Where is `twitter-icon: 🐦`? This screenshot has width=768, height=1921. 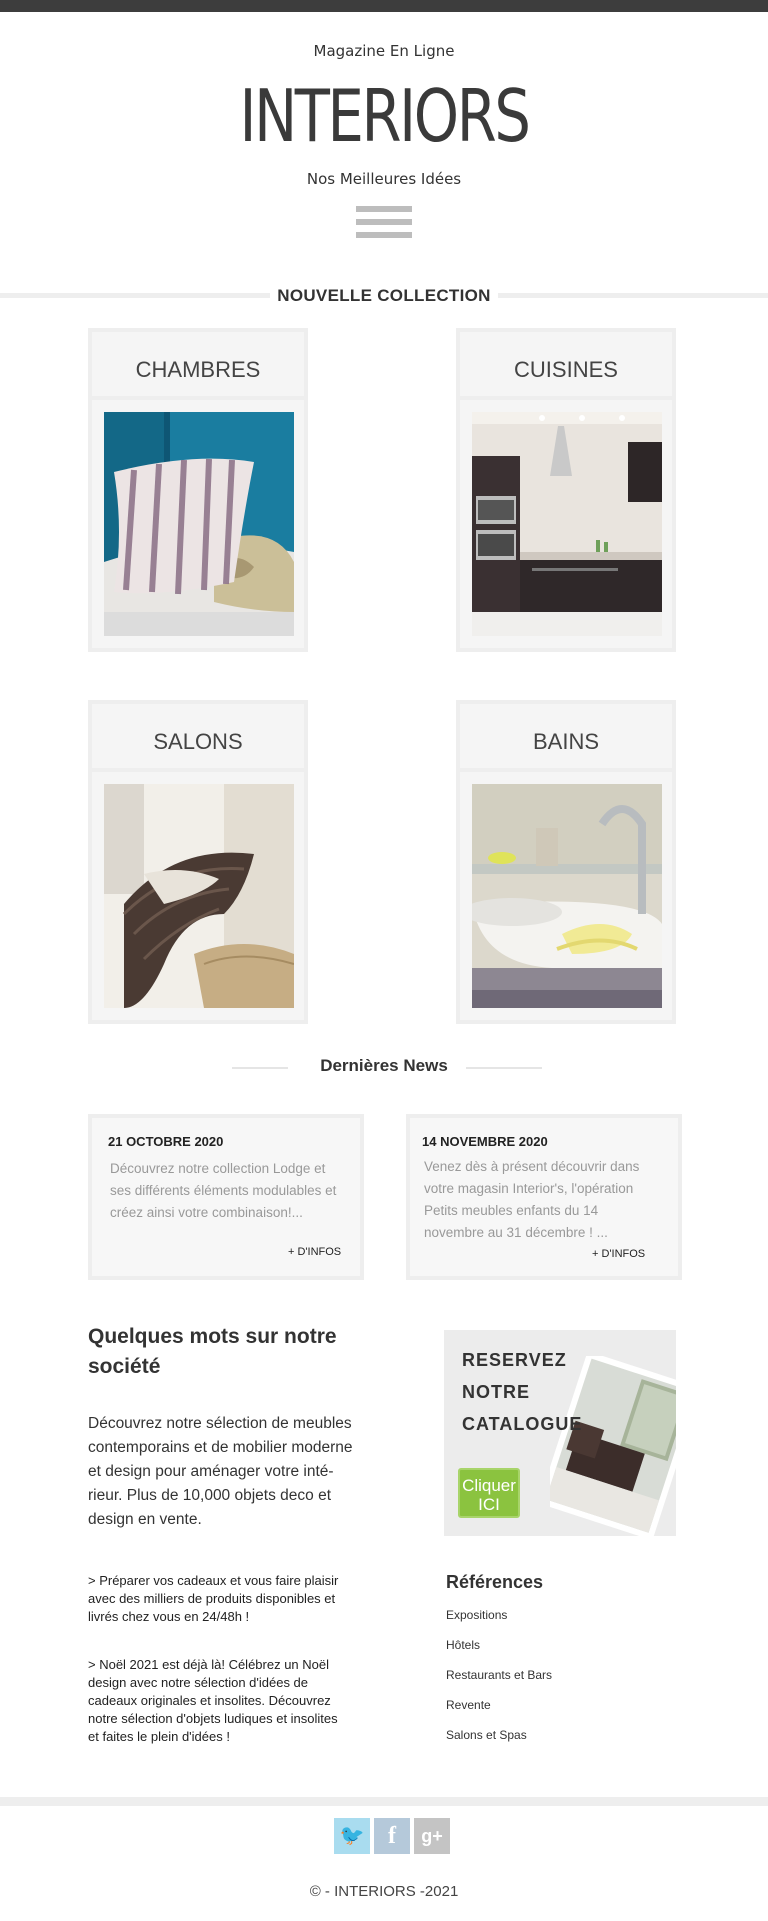
twitter-icon: 🐦 is located at coordinates (352, 1836).